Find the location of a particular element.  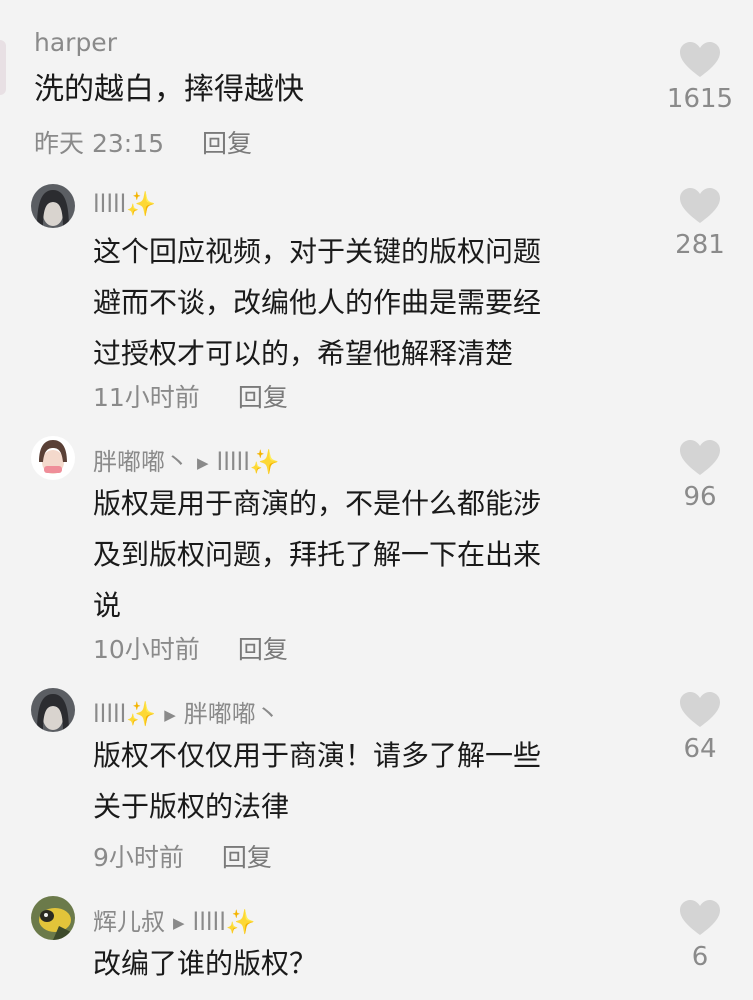

comment-username: lllll✨ ▶ 胖嘟嘟丶 is located at coordinates (186, 711).